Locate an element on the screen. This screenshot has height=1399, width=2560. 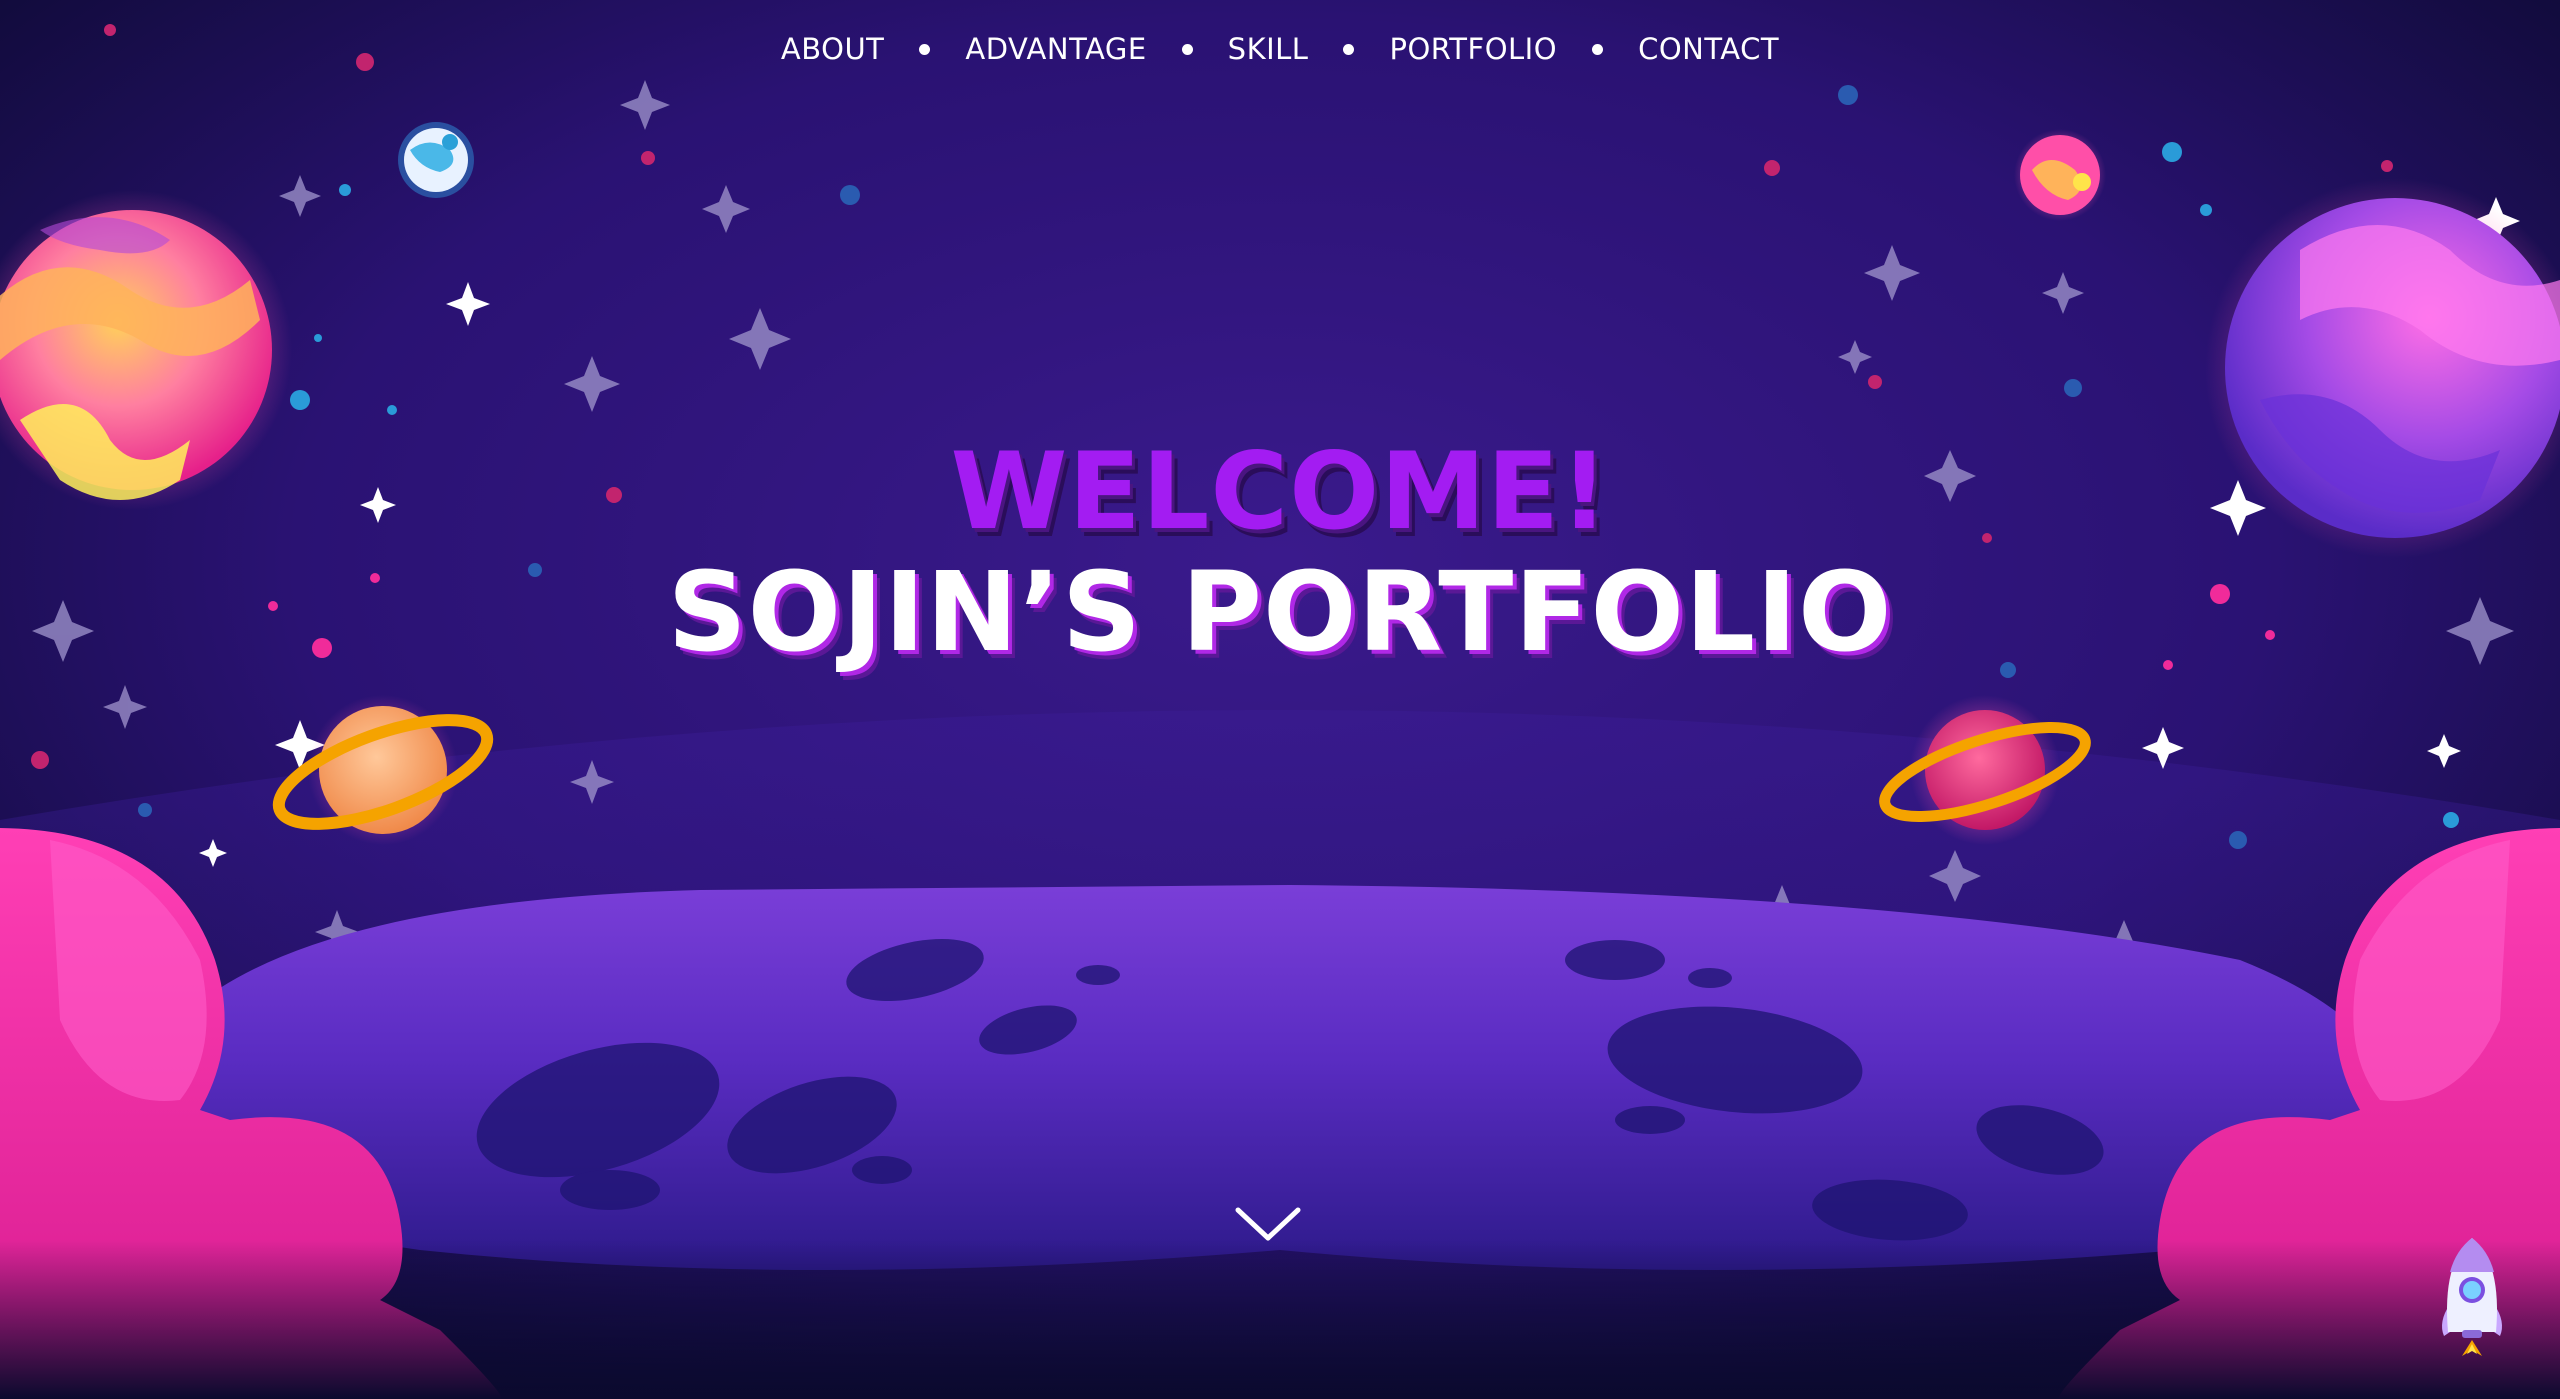
rocket-icon is located at coordinates (2472, 1297).